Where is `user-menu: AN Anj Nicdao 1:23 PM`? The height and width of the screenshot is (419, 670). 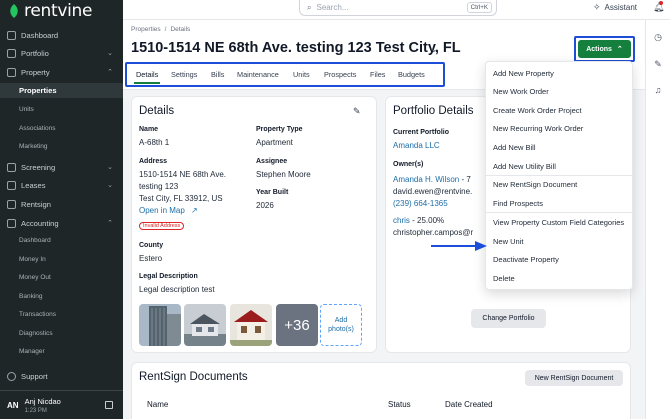
user-menu: AN Anj Nicdao 1:23 PM is located at coordinates (61, 404).